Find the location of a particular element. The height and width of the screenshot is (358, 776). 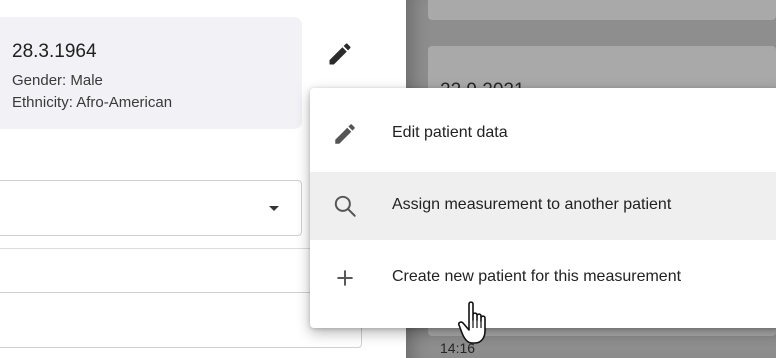

edit-pencil-icon is located at coordinates (340, 54).